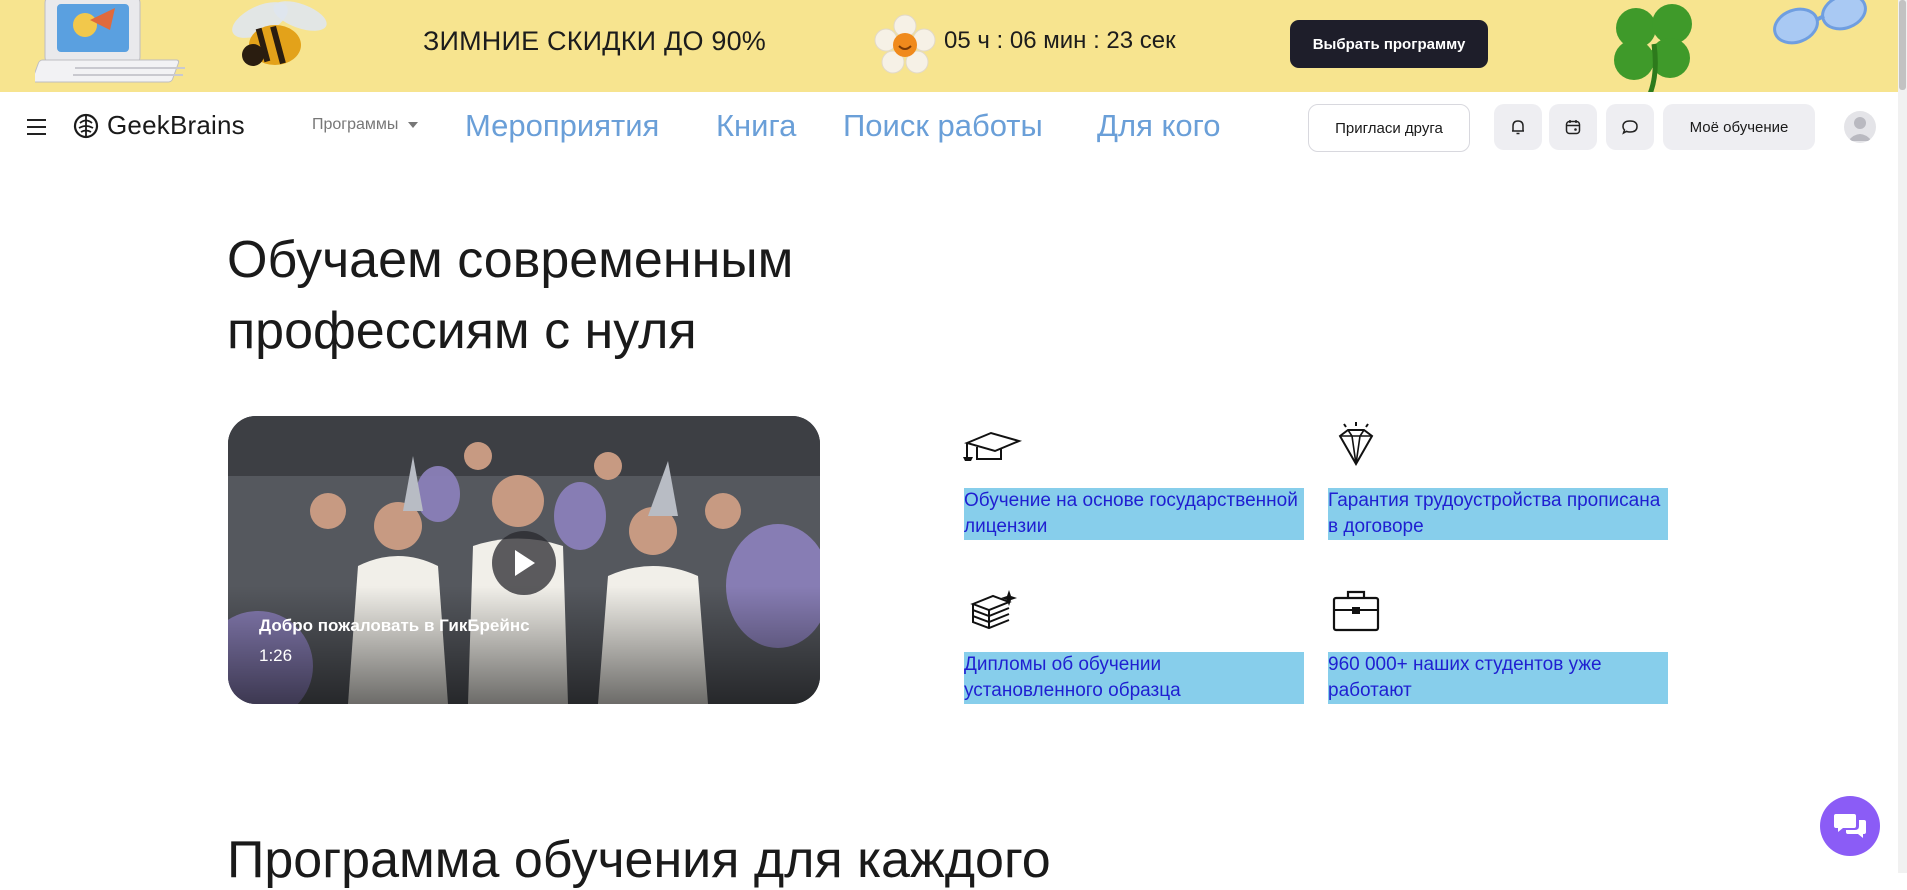  Describe the element at coordinates (394, 625) in the screenshot. I see `video-caption: Добро пожаловать в ГикБрейнс` at that location.